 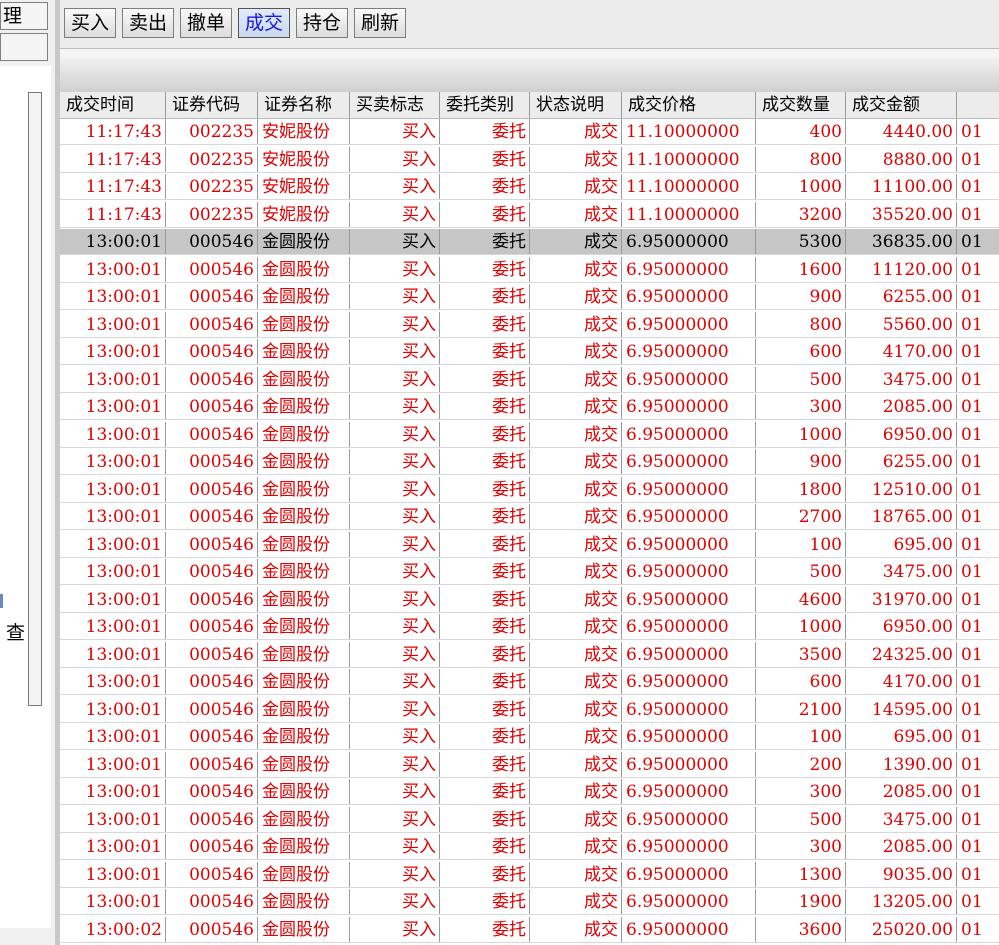 I want to click on sell-button: 卖出, so click(x=148, y=23).